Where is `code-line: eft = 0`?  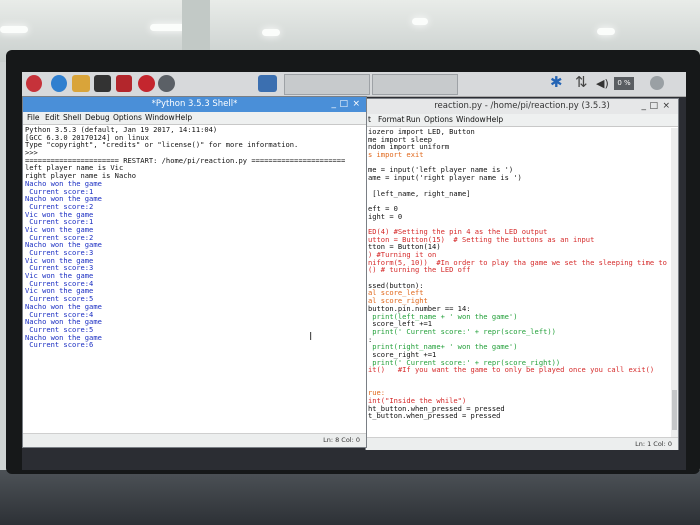 code-line: eft = 0 is located at coordinates (383, 208).